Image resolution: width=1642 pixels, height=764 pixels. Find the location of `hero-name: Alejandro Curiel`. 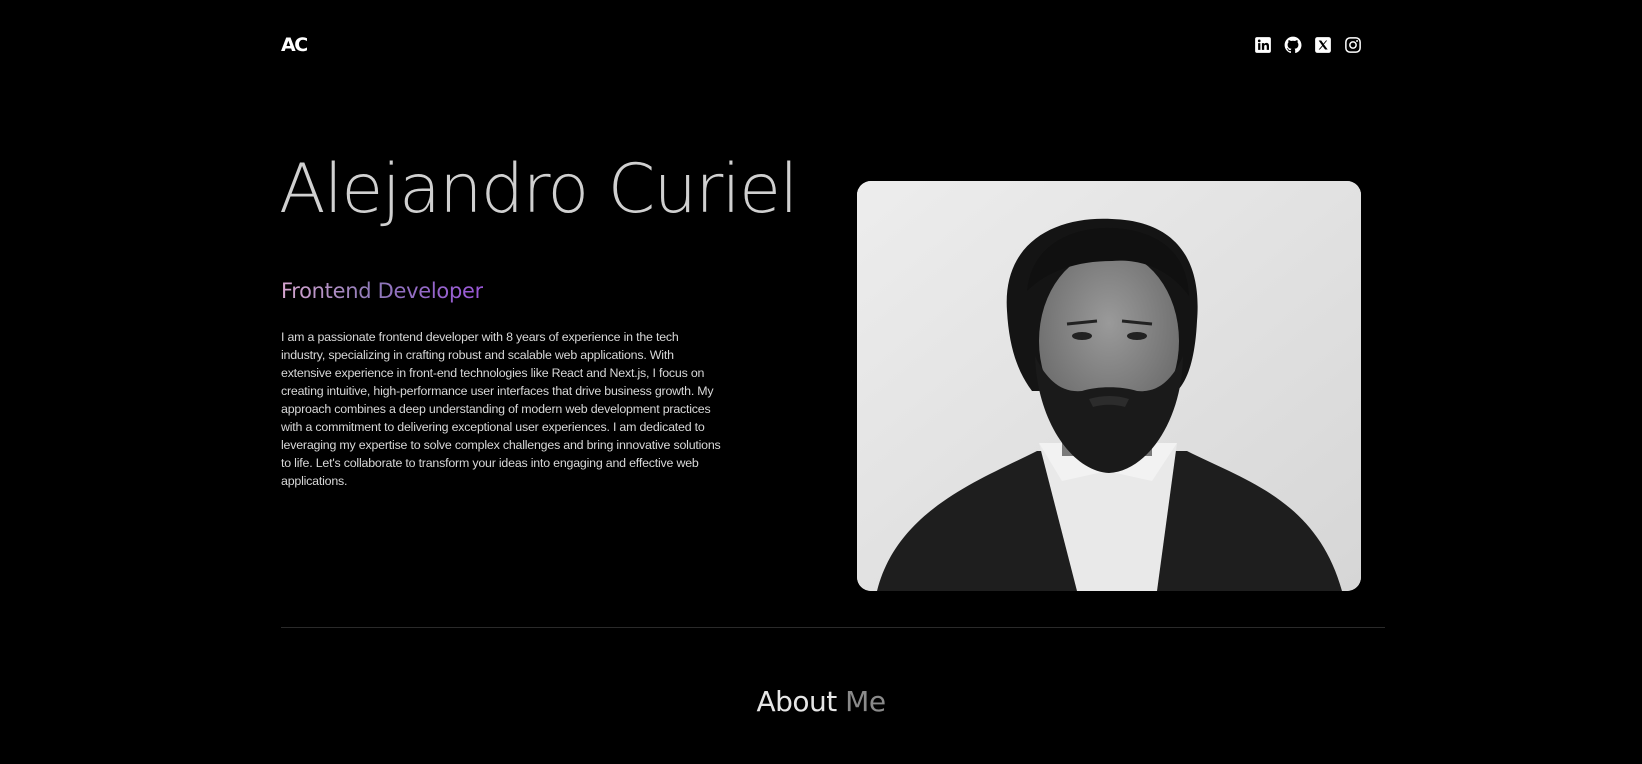

hero-name: Alejandro Curiel is located at coordinates (538, 189).